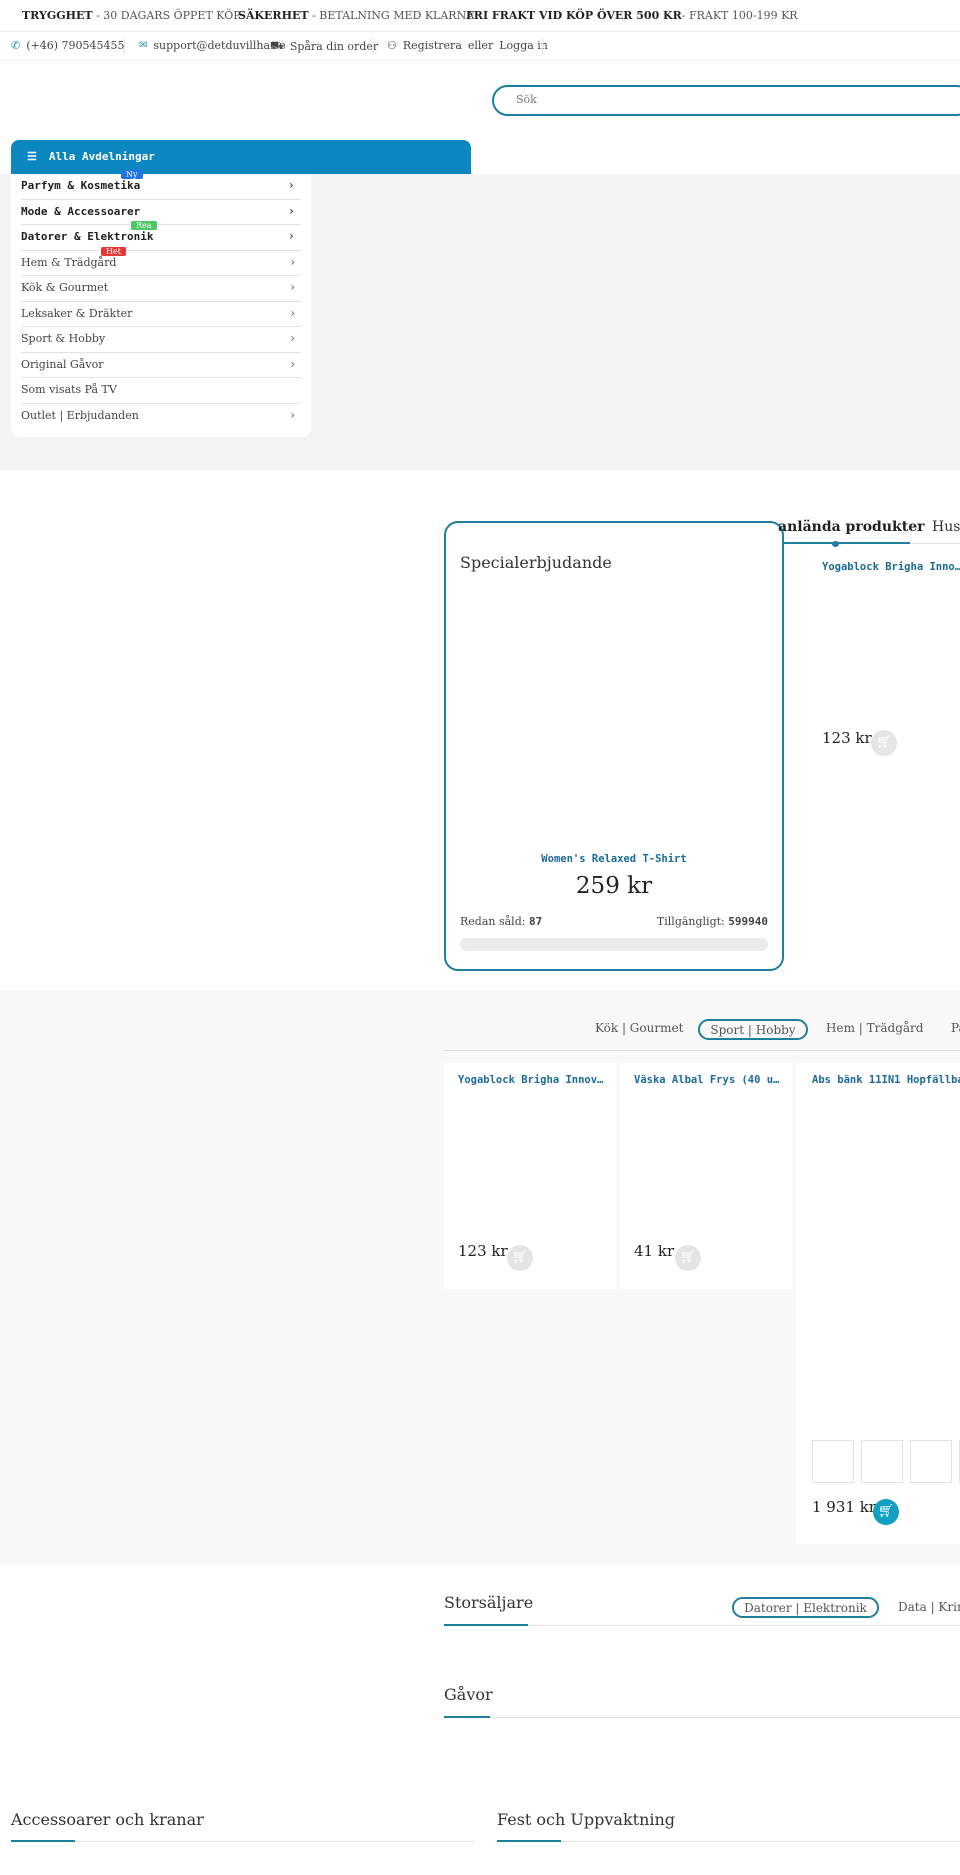 The height and width of the screenshot is (1875, 960). What do you see at coordinates (131, 15) in the screenshot?
I see `usp-trygghet: TRYGGHET - 30 DAGARS ÖPPET KÖP` at bounding box center [131, 15].